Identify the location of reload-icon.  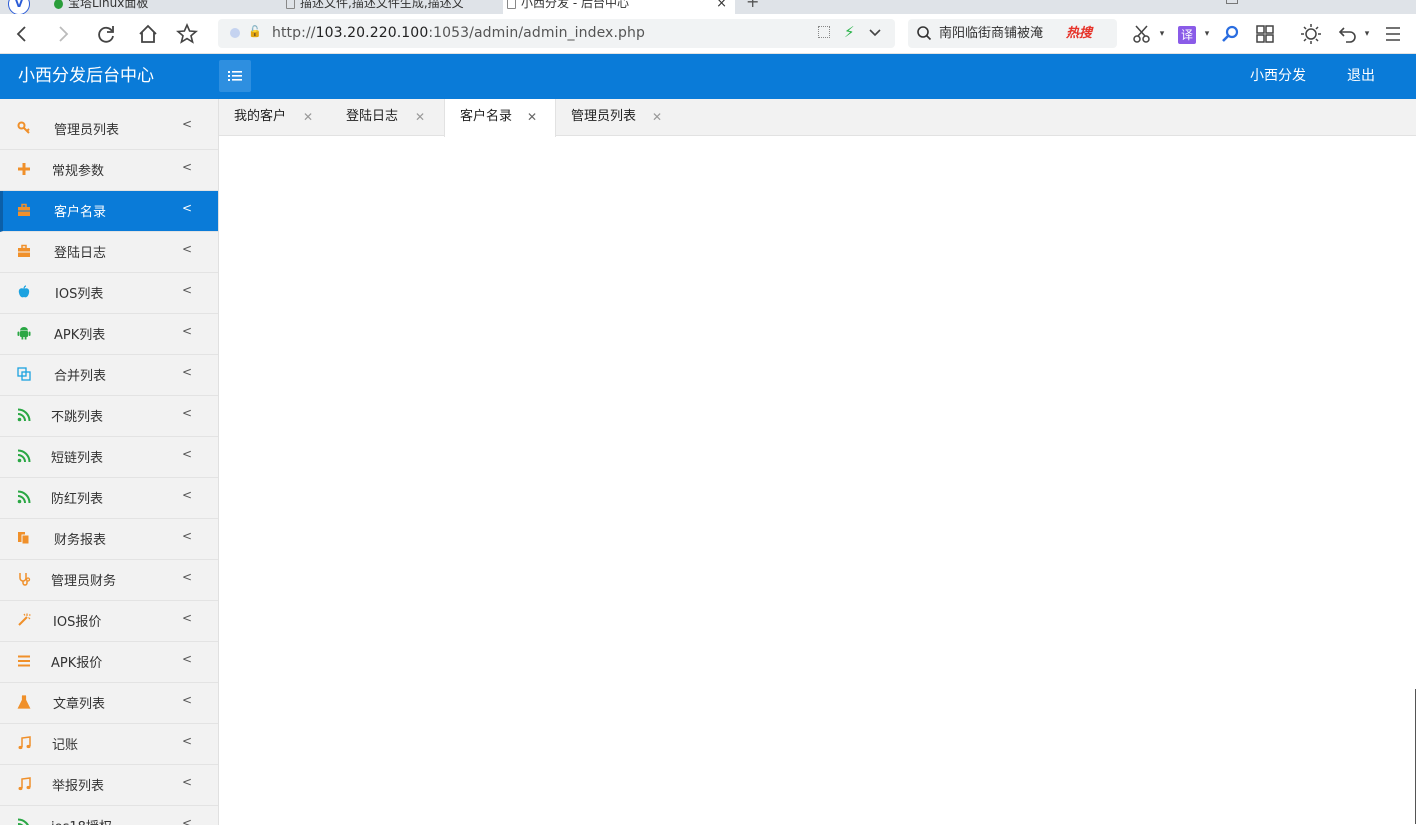
(106, 34).